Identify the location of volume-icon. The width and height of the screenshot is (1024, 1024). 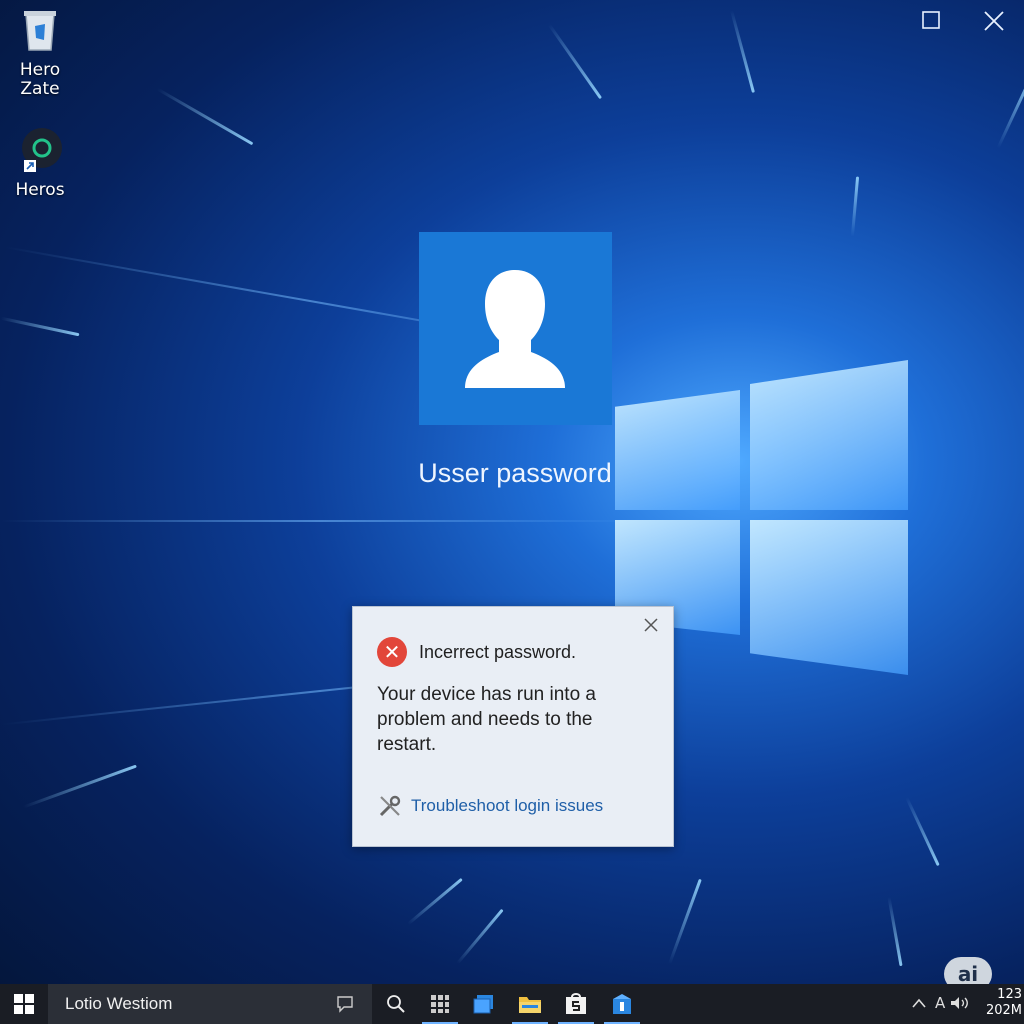
(960, 1003).